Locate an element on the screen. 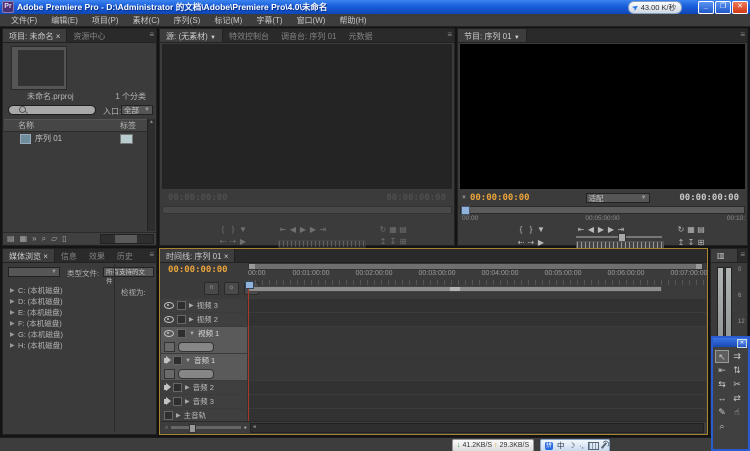  hand-tool: ☝ is located at coordinates (737, 412).